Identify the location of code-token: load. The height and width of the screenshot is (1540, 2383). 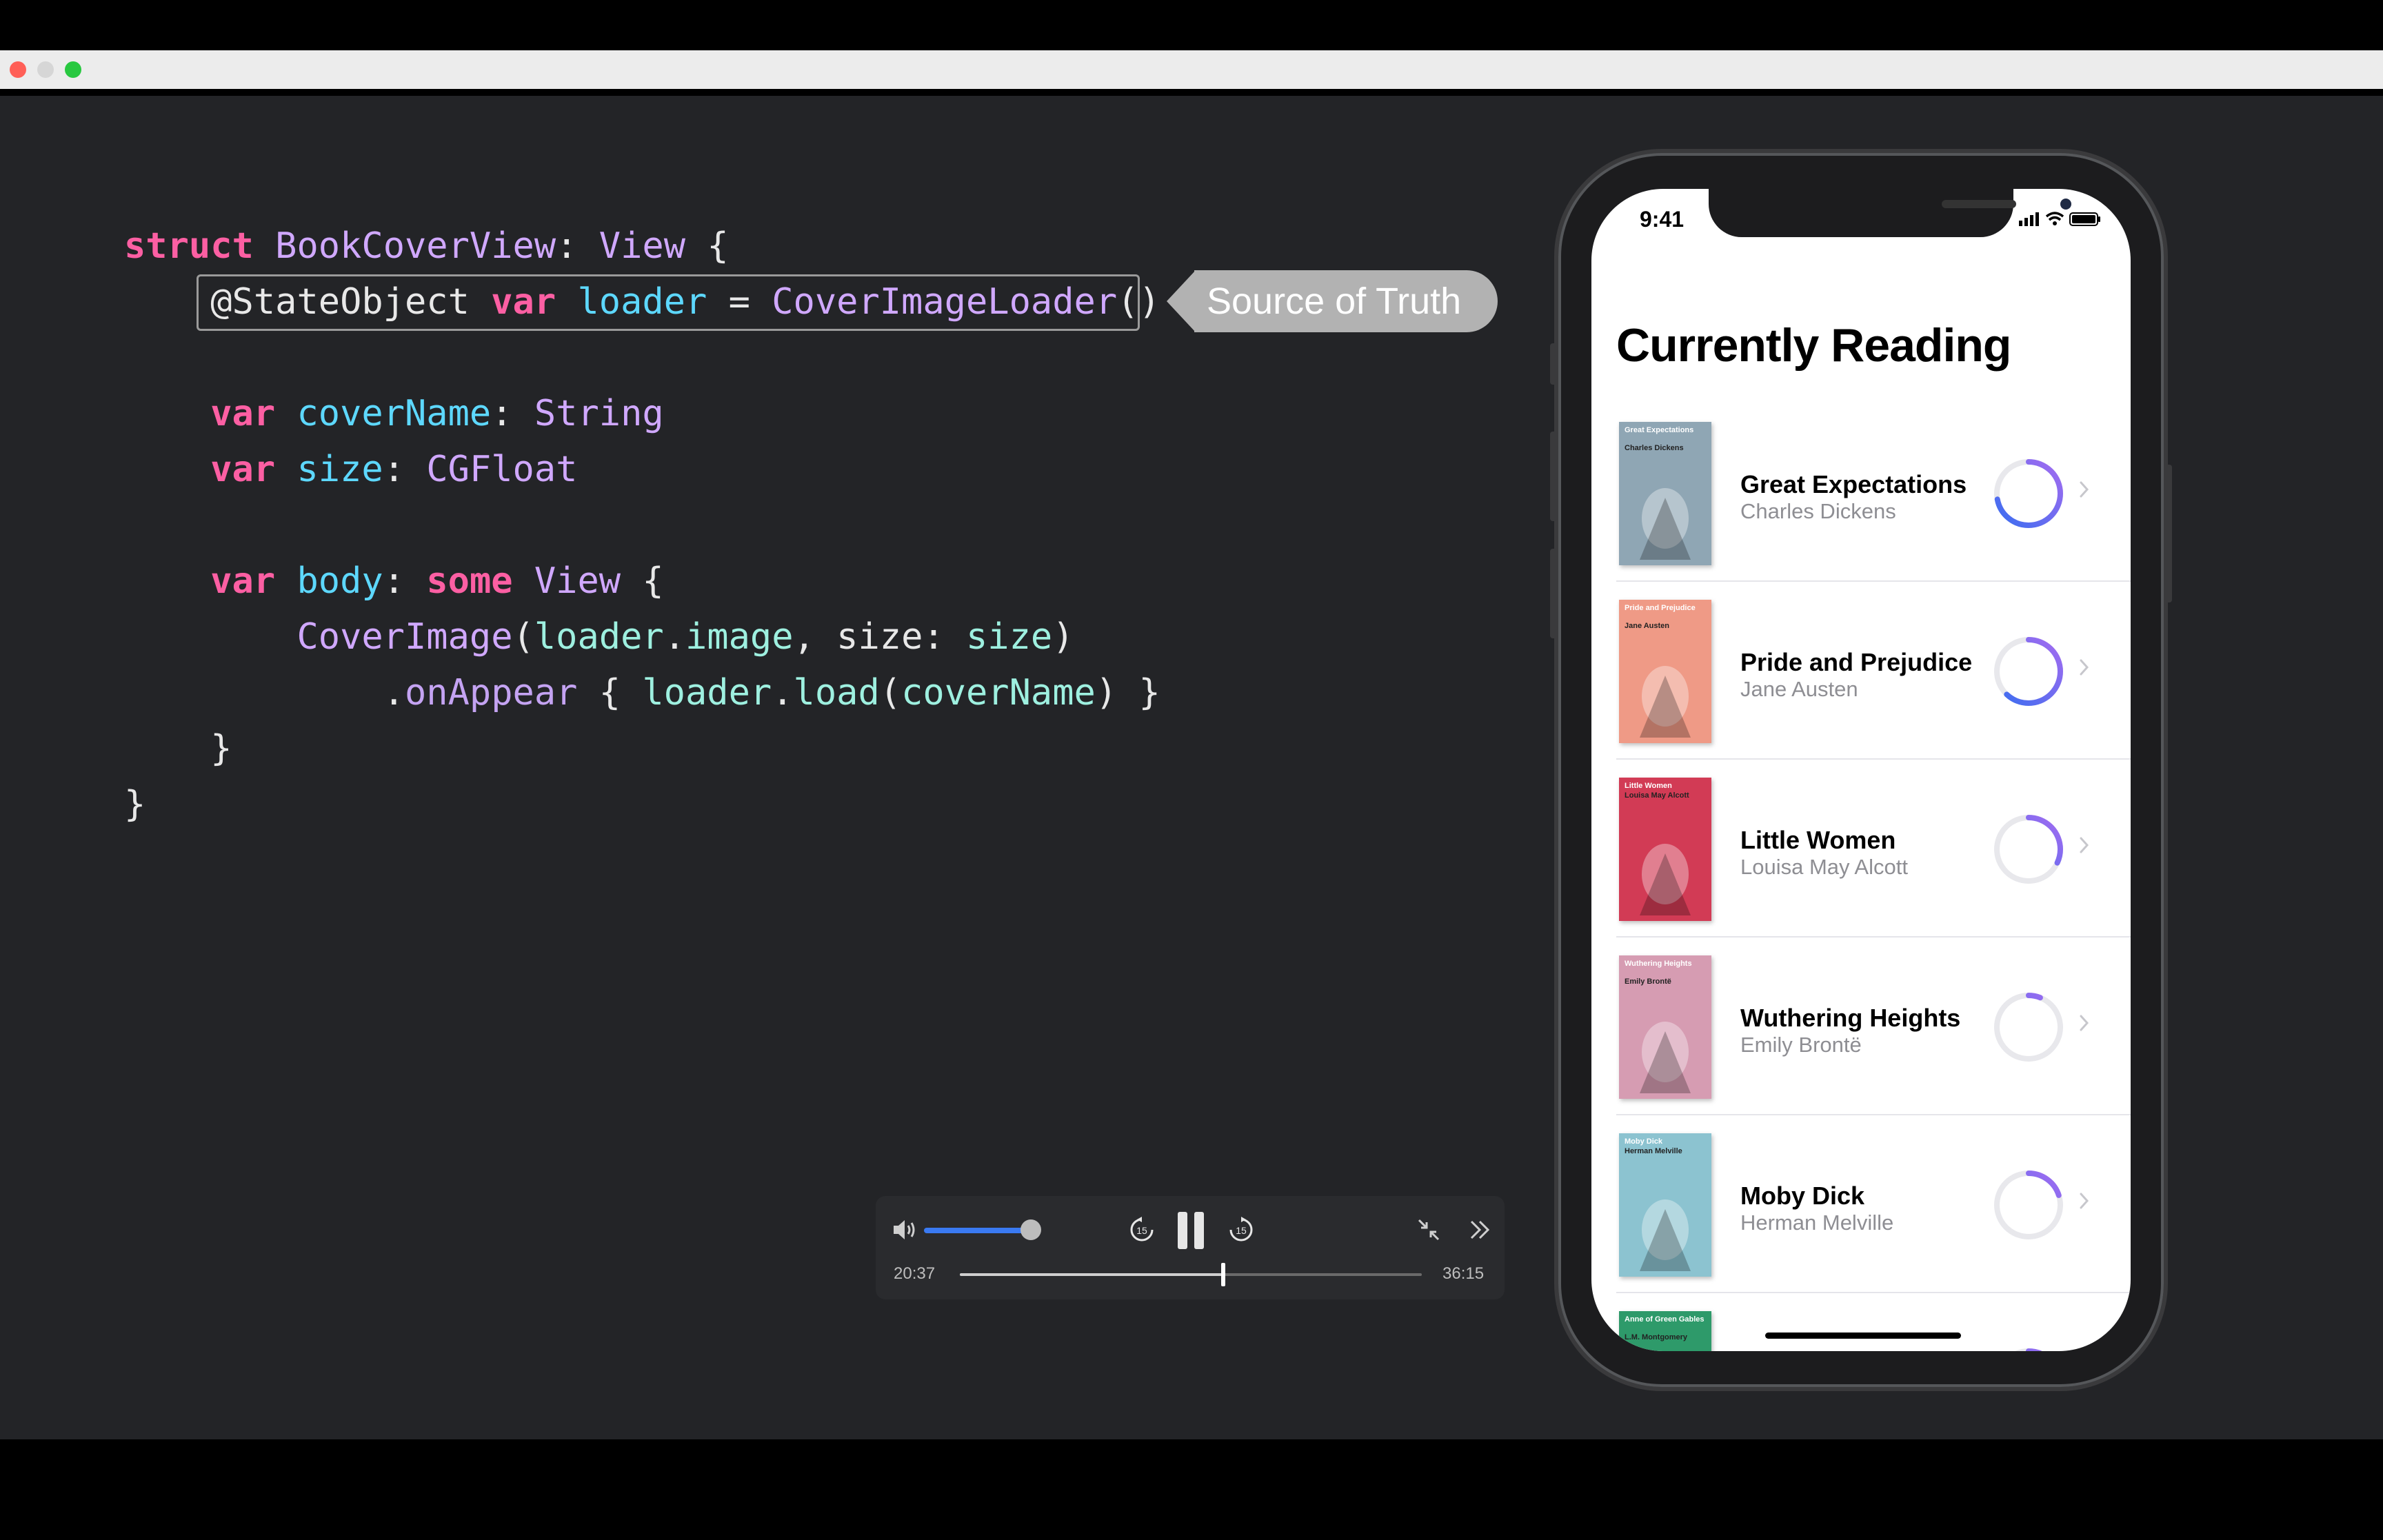
(836, 693).